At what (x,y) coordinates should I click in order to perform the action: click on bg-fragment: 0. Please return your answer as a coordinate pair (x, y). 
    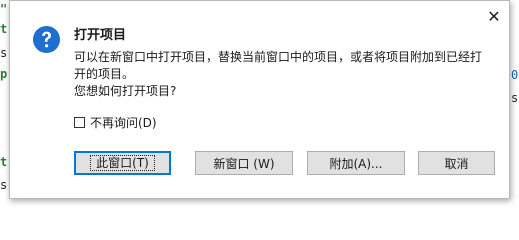
    Looking at the image, I should click on (515, 75).